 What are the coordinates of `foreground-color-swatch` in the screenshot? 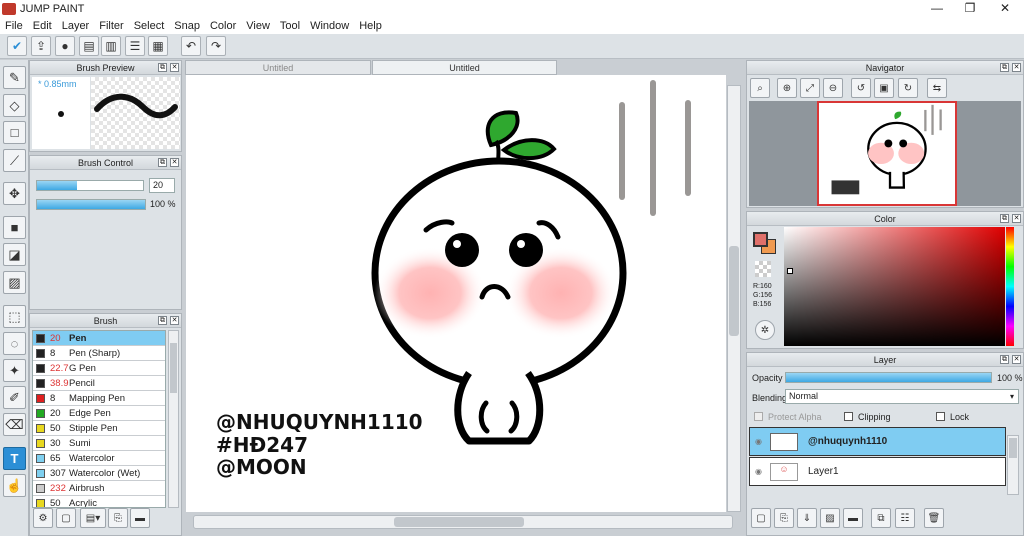 It's located at (760, 239).